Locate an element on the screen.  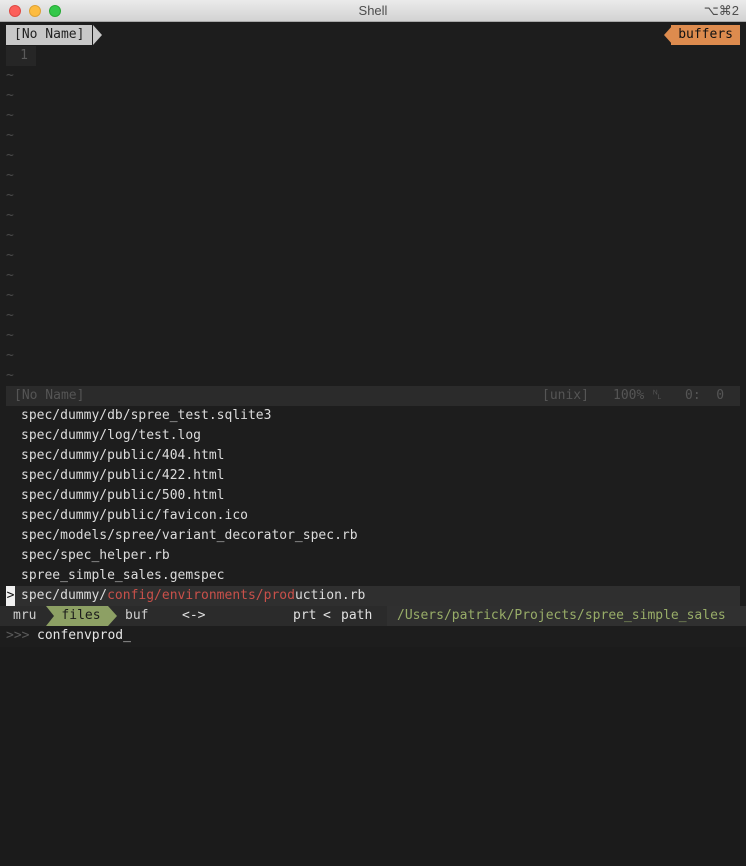
empty-line-markers: ~ ~ ~ ~ ~ ~ ~ ~ ~ ~ ~ ~ ~ ~ ~ ~ is located at coordinates (10, 226).